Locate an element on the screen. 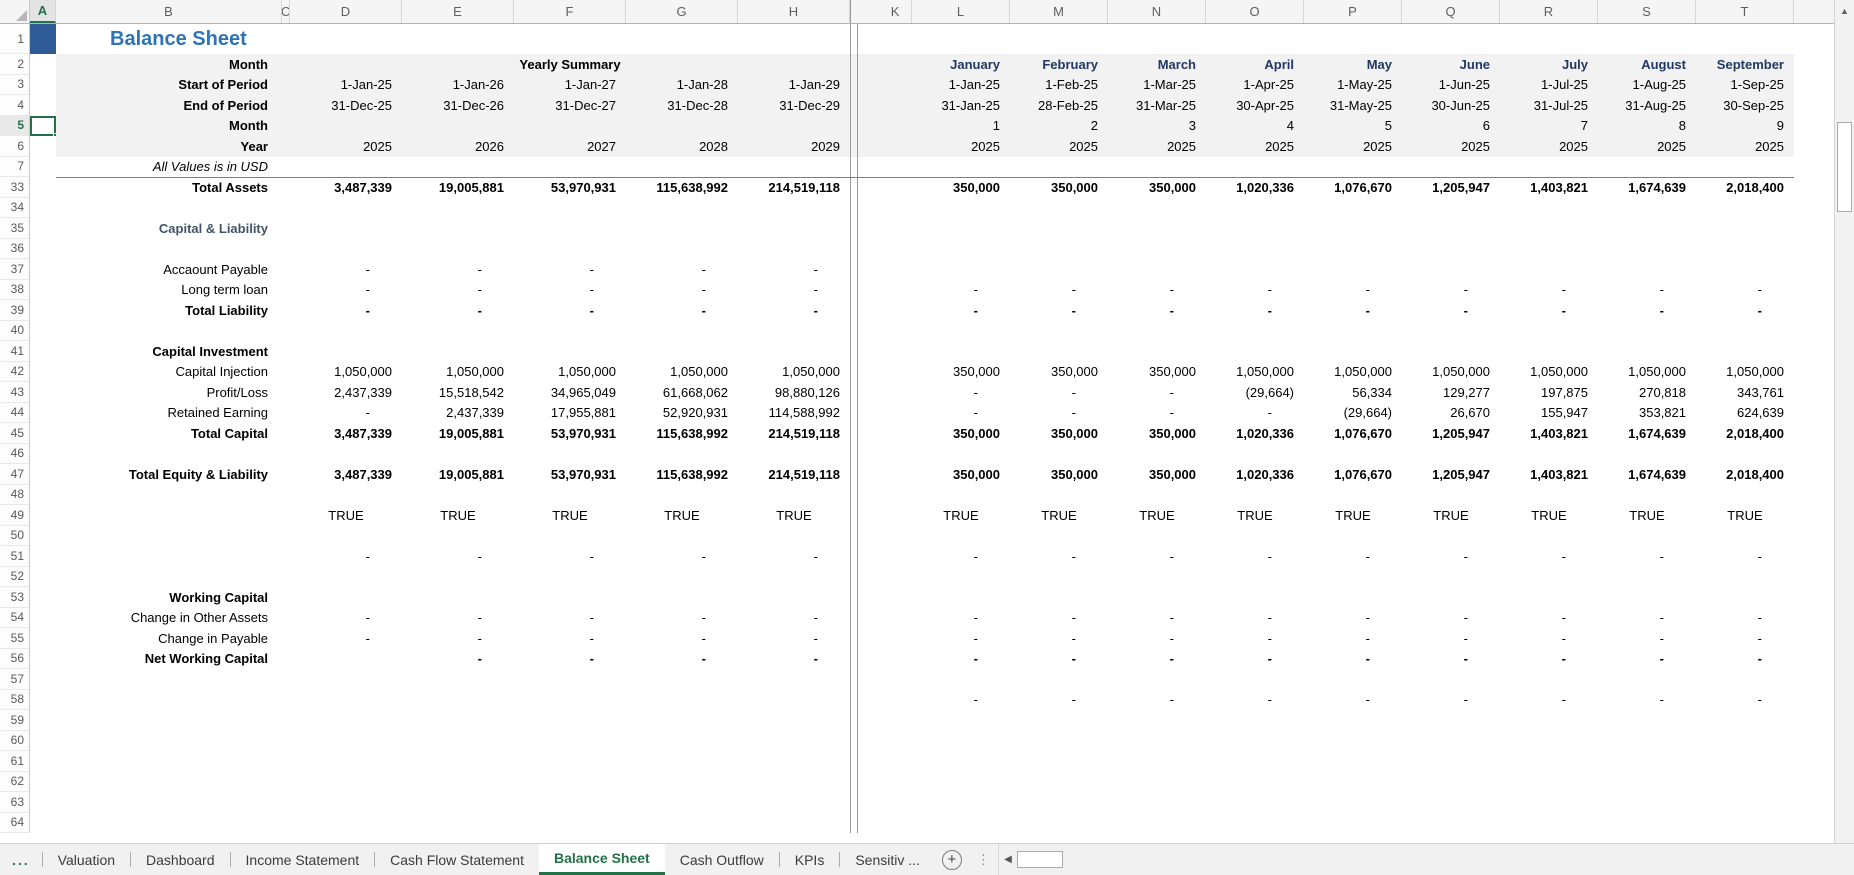 This screenshot has width=1854, height=875. cell-E61 is located at coordinates (458, 761).